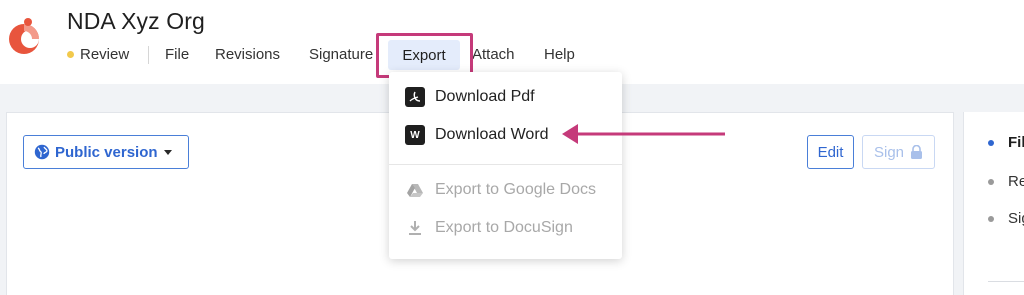 The width and height of the screenshot is (1024, 295). What do you see at coordinates (1006, 281) in the screenshot?
I see `side-divider` at bounding box center [1006, 281].